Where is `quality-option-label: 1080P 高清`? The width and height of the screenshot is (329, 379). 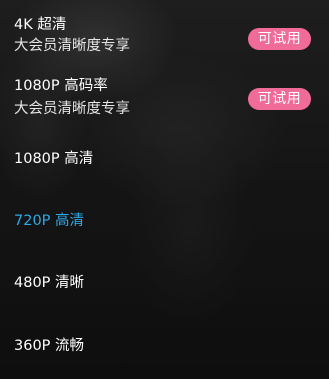
quality-option-label: 1080P 高清 is located at coordinates (54, 159).